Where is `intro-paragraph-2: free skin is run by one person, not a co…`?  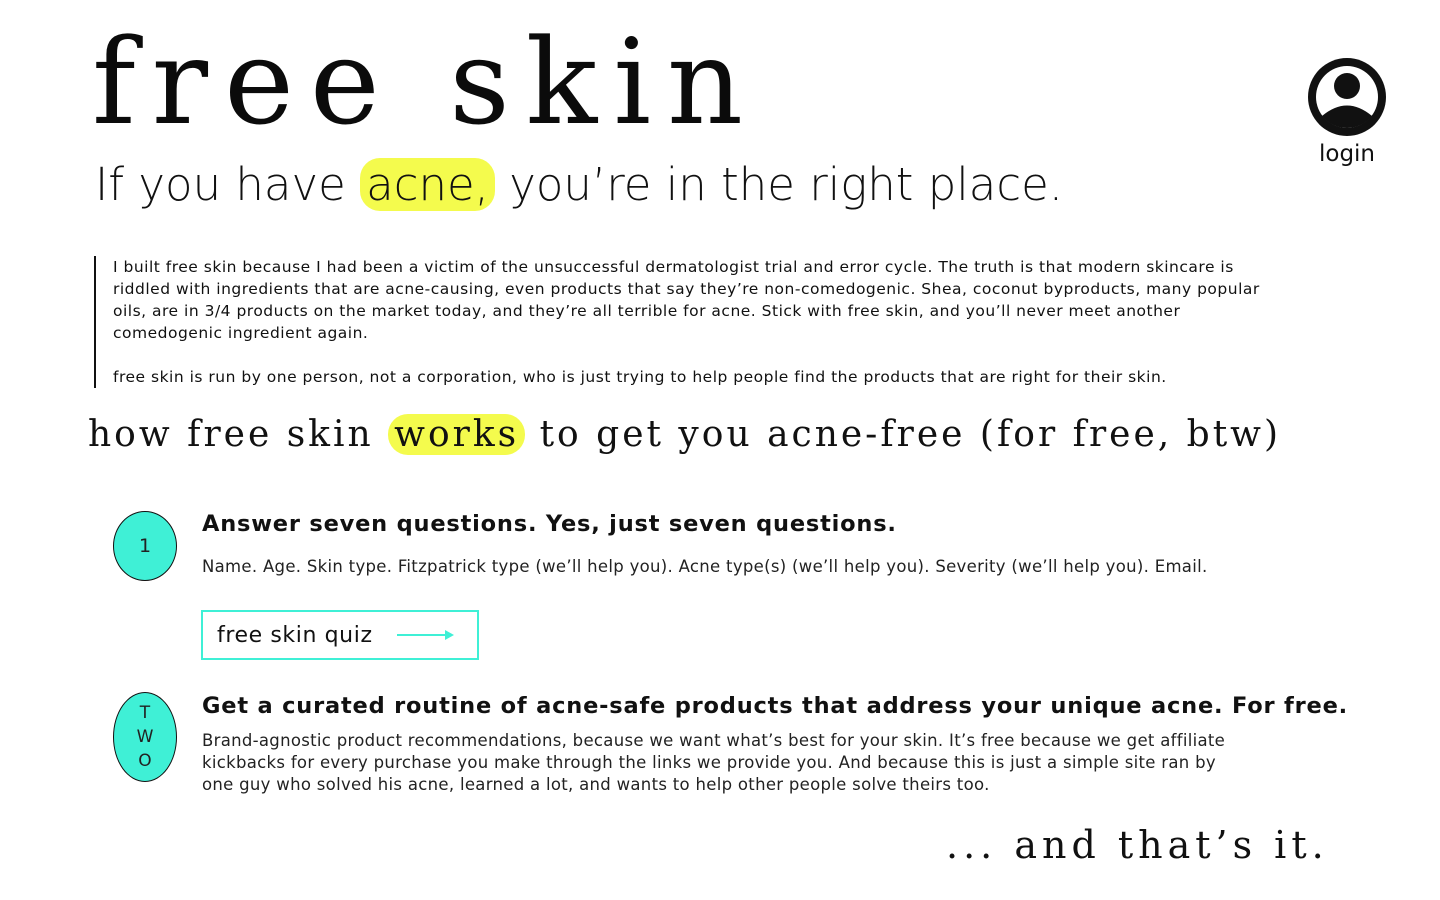 intro-paragraph-2: free skin is run by one person, not a co… is located at coordinates (640, 377).